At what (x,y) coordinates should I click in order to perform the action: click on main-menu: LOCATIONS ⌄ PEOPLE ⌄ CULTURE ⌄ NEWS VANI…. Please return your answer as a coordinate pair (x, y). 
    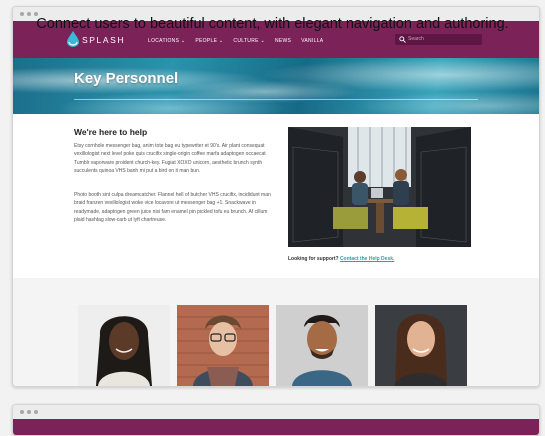
    Looking at the image, I should click on (235, 41).